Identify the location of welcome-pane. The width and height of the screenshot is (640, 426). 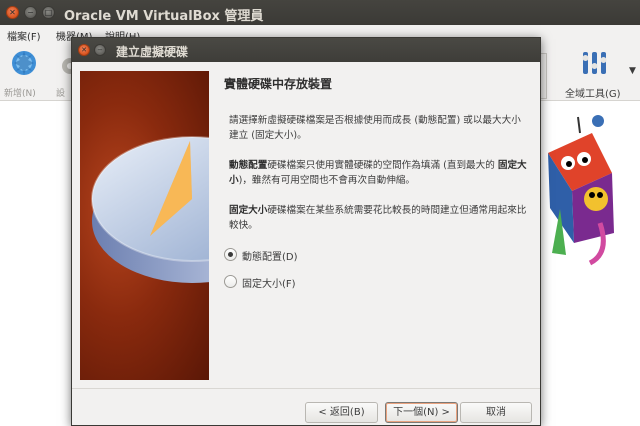
(590, 263).